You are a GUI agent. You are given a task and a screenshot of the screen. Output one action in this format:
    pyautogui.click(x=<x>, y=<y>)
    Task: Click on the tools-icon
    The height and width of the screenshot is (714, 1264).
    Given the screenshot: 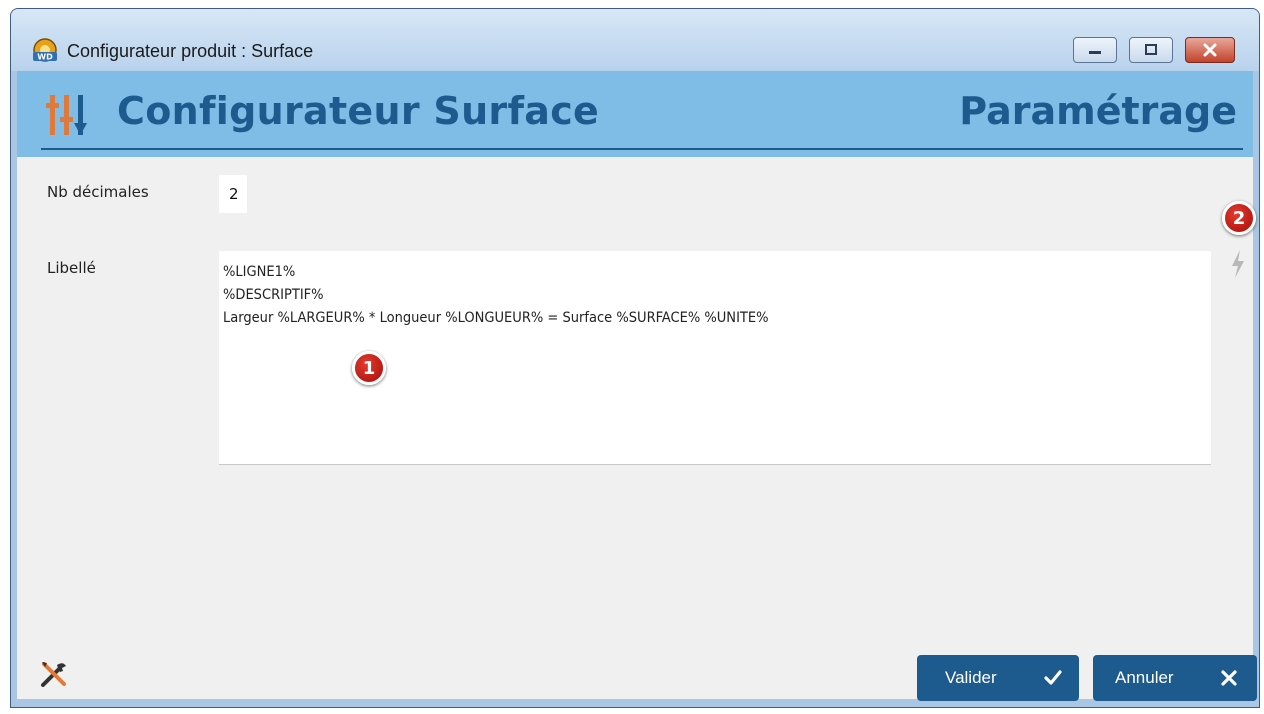 What is the action you would take?
    pyautogui.click(x=54, y=674)
    